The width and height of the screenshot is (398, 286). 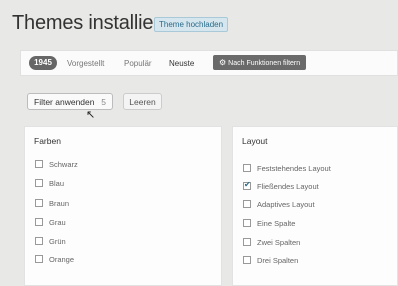 I want to click on apply-filters-count: 5, so click(x=103, y=102).